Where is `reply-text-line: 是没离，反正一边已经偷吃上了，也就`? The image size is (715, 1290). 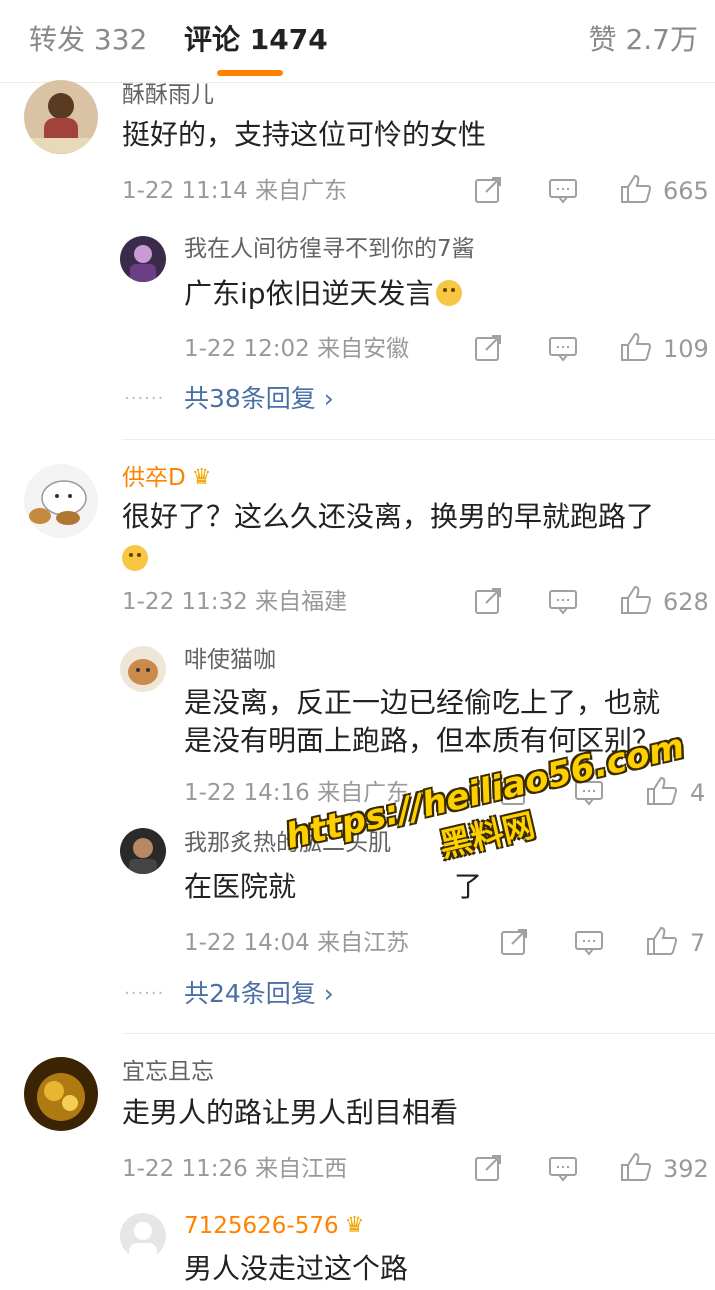
reply-text-line: 是没离，反正一边已经偷吃上了，也就 is located at coordinates (422, 702).